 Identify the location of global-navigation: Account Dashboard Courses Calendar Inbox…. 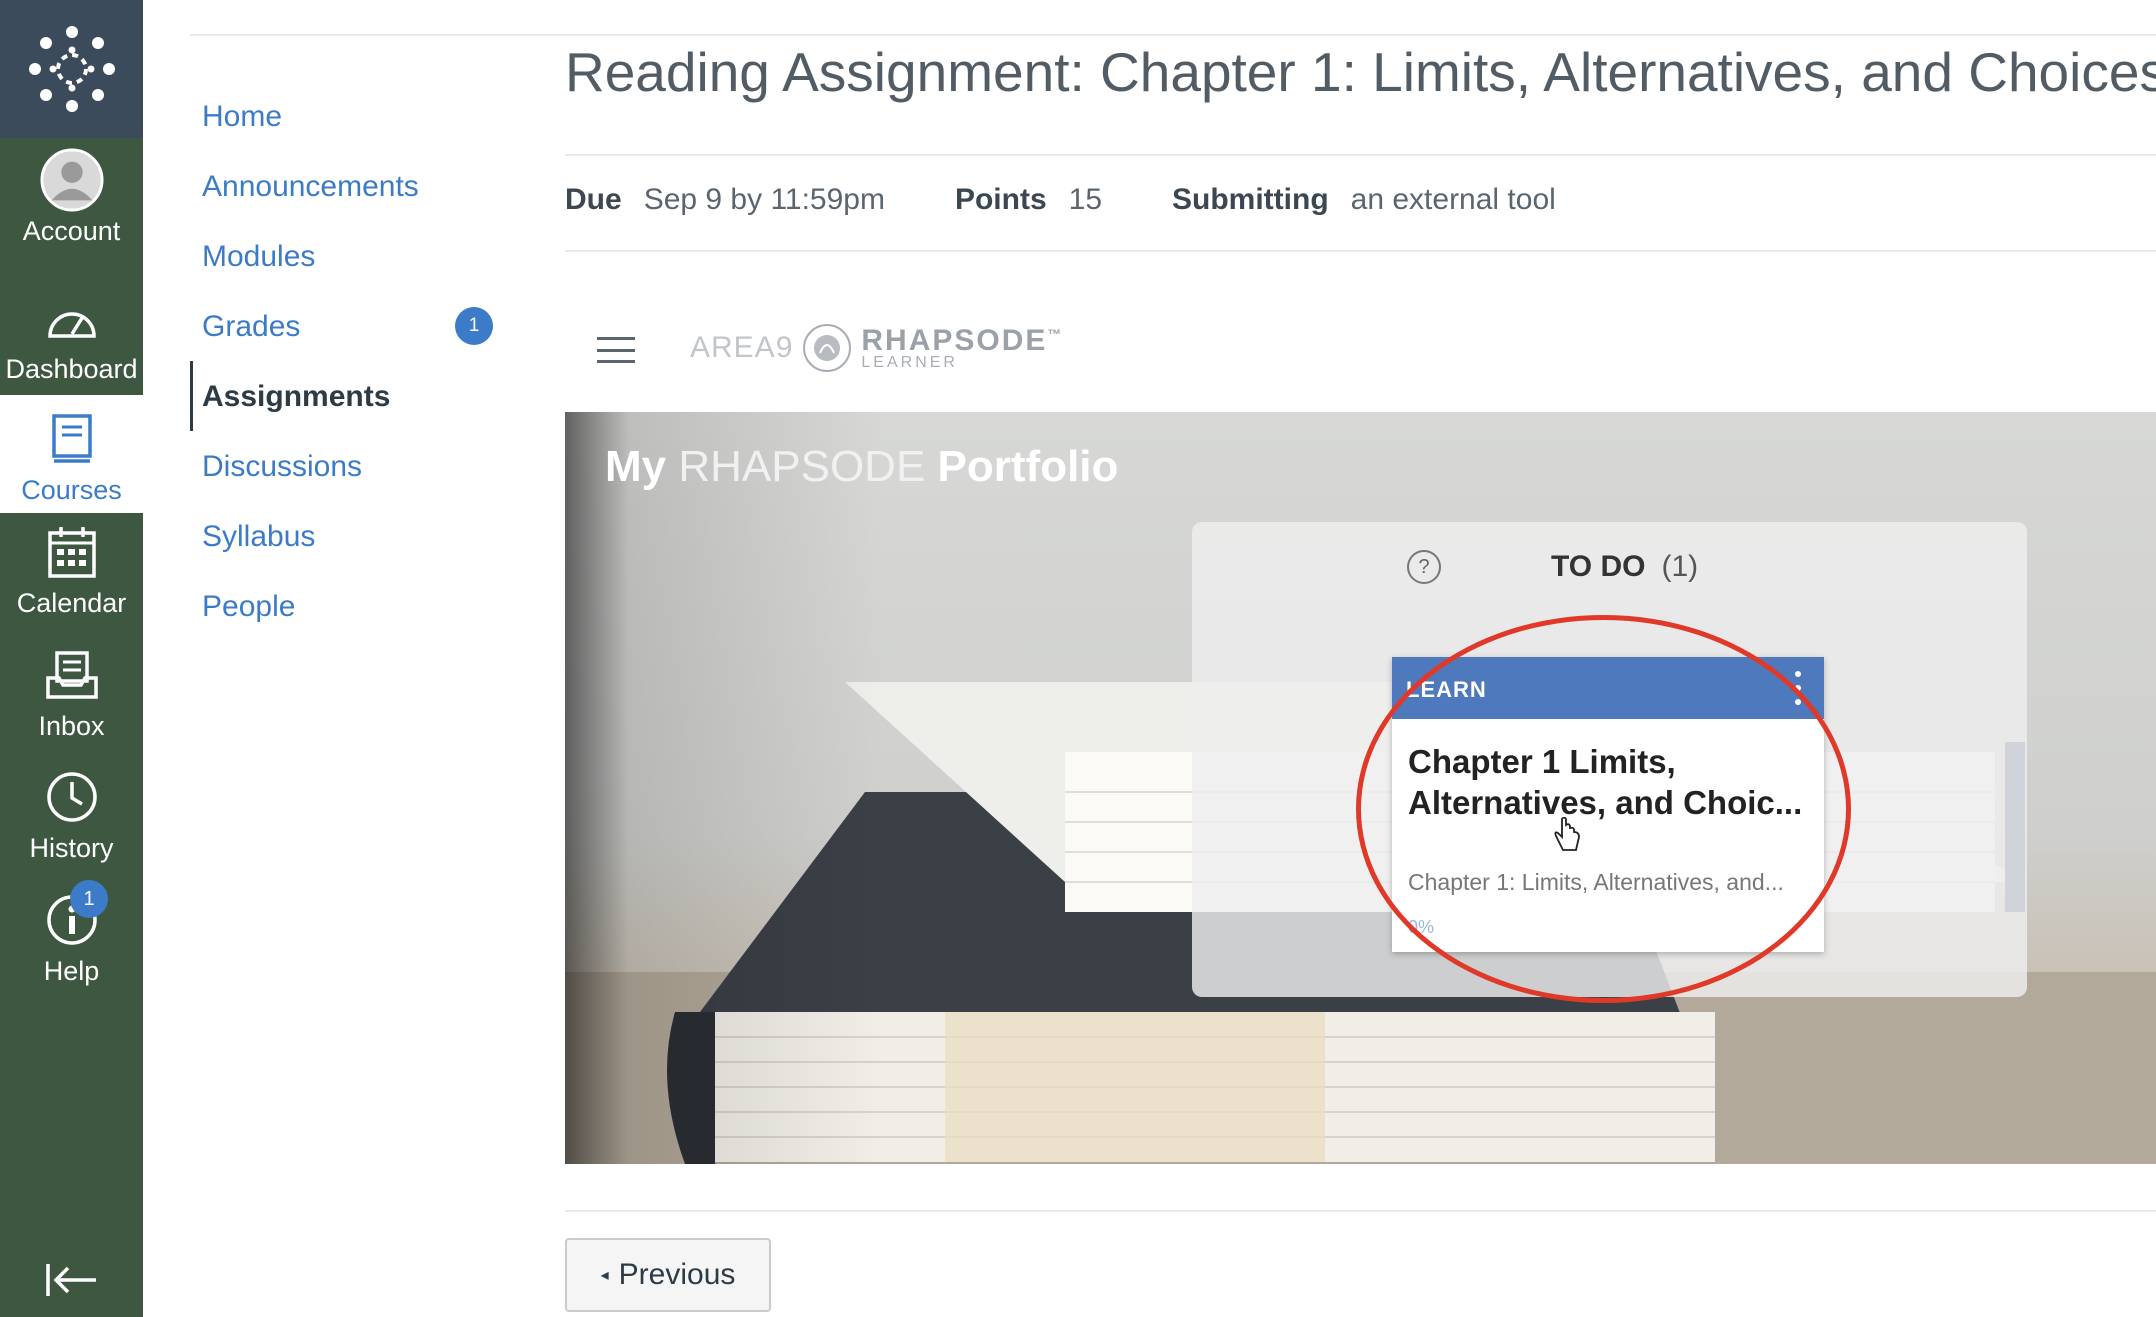
(71, 658).